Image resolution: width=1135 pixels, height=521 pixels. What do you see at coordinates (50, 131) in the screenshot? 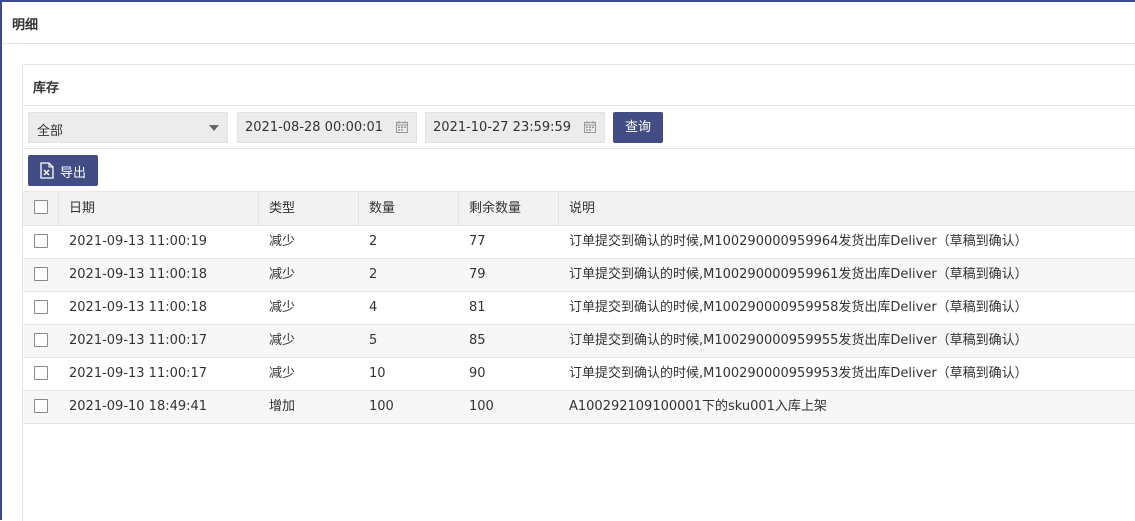
I see `type-select-value: 全部` at bounding box center [50, 131].